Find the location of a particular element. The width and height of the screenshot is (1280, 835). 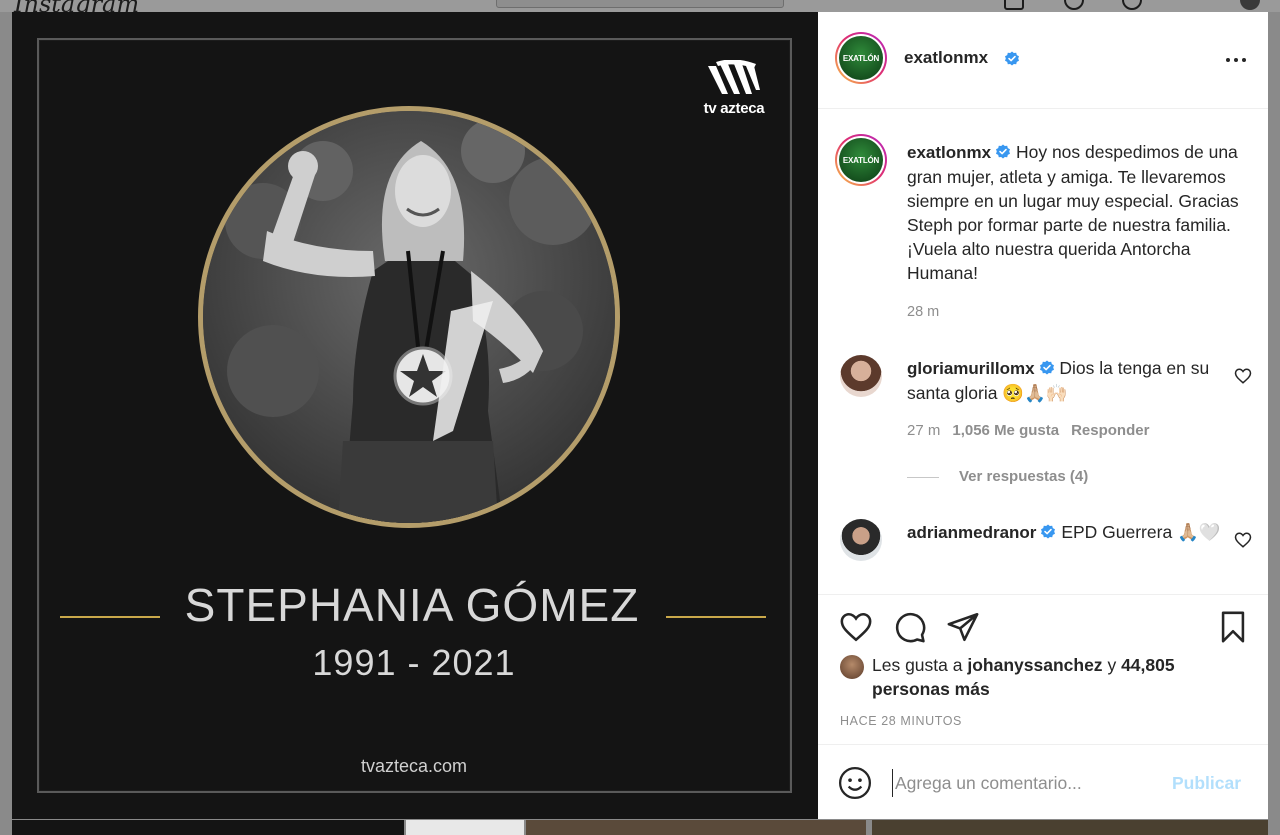

caption-username: exatlonmx is located at coordinates (949, 152).